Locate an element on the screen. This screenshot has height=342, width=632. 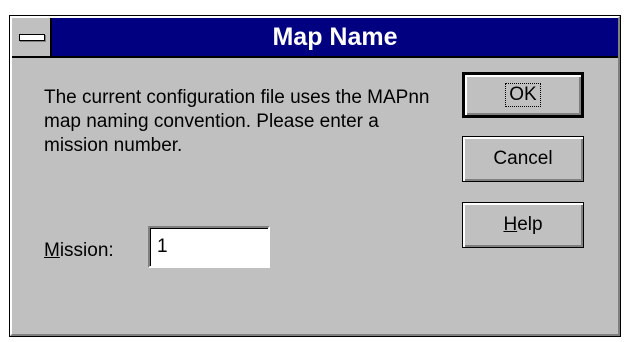
dialog-title: Map Name is located at coordinates (335, 37).